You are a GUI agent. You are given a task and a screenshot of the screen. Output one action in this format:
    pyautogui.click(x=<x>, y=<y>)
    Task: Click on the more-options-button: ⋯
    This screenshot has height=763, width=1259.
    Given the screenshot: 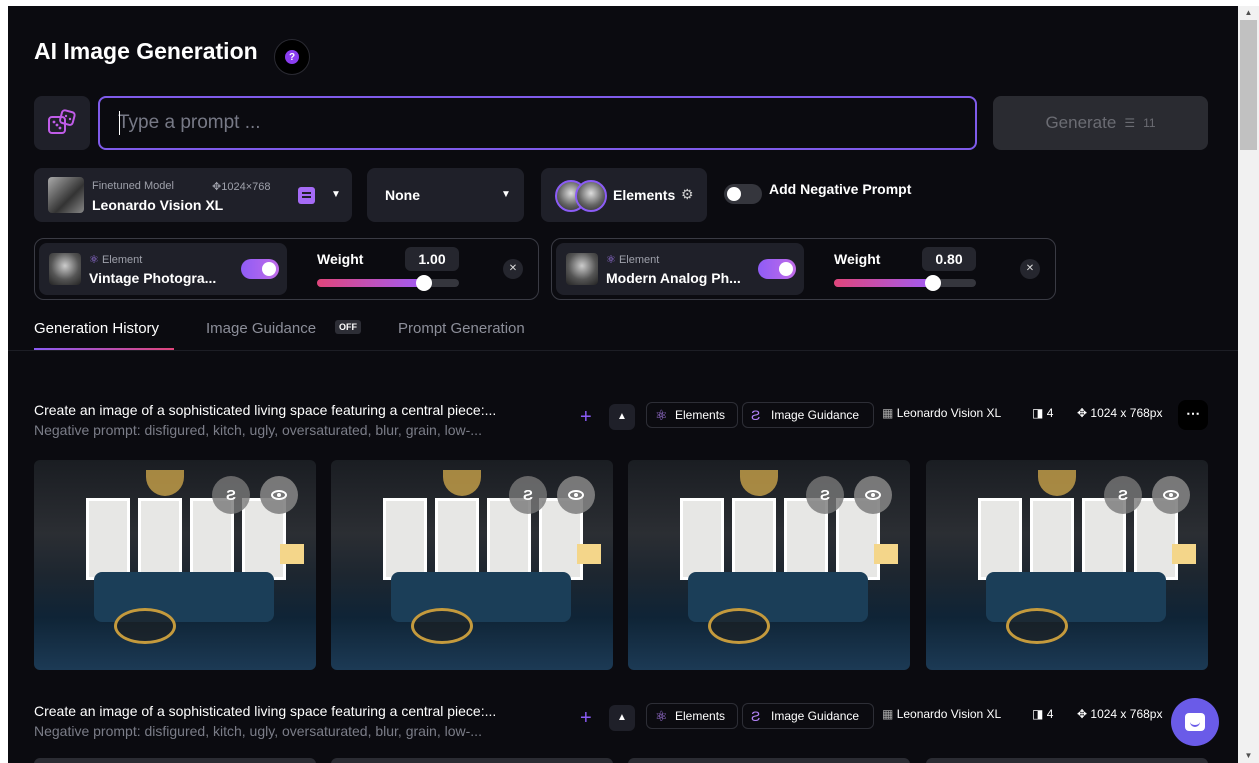 What is the action you would take?
    pyautogui.click(x=1193, y=415)
    